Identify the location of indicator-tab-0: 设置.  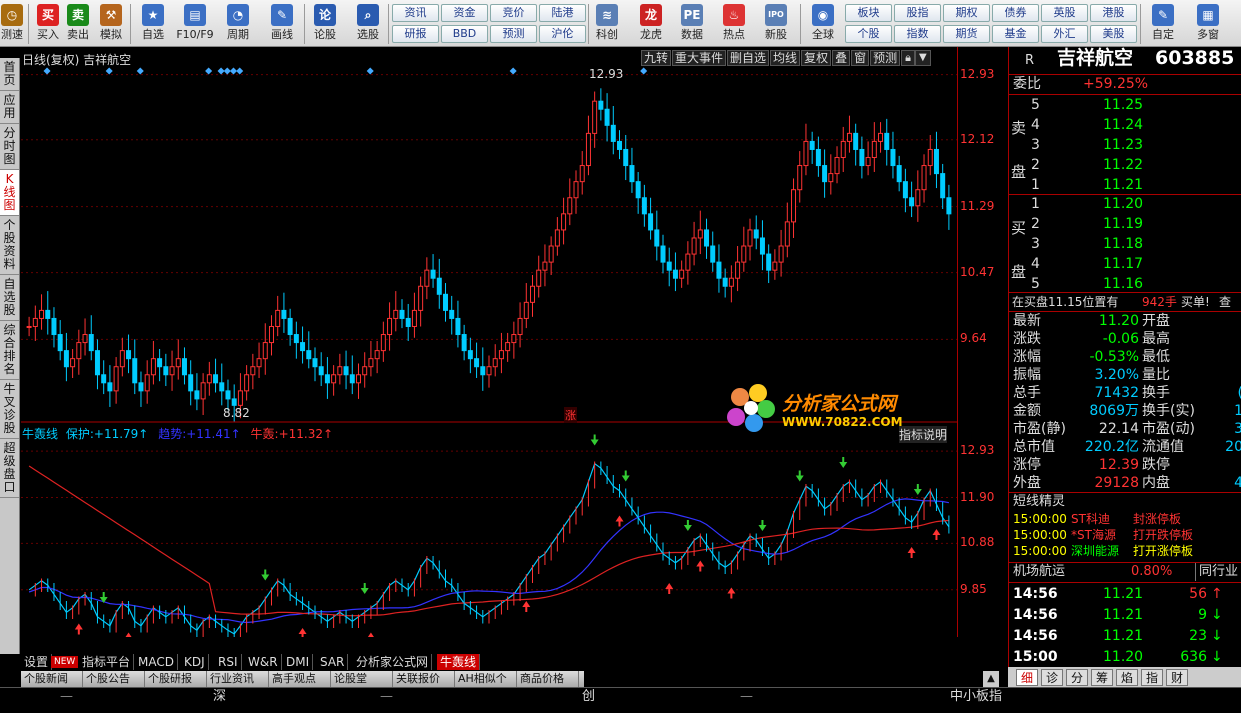
(37, 662).